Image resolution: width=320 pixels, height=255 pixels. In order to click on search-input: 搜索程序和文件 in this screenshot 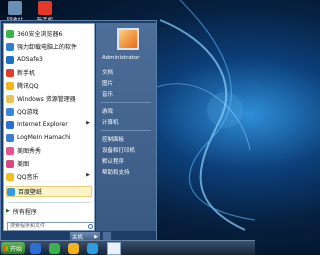, I will do `click(51, 226)`.